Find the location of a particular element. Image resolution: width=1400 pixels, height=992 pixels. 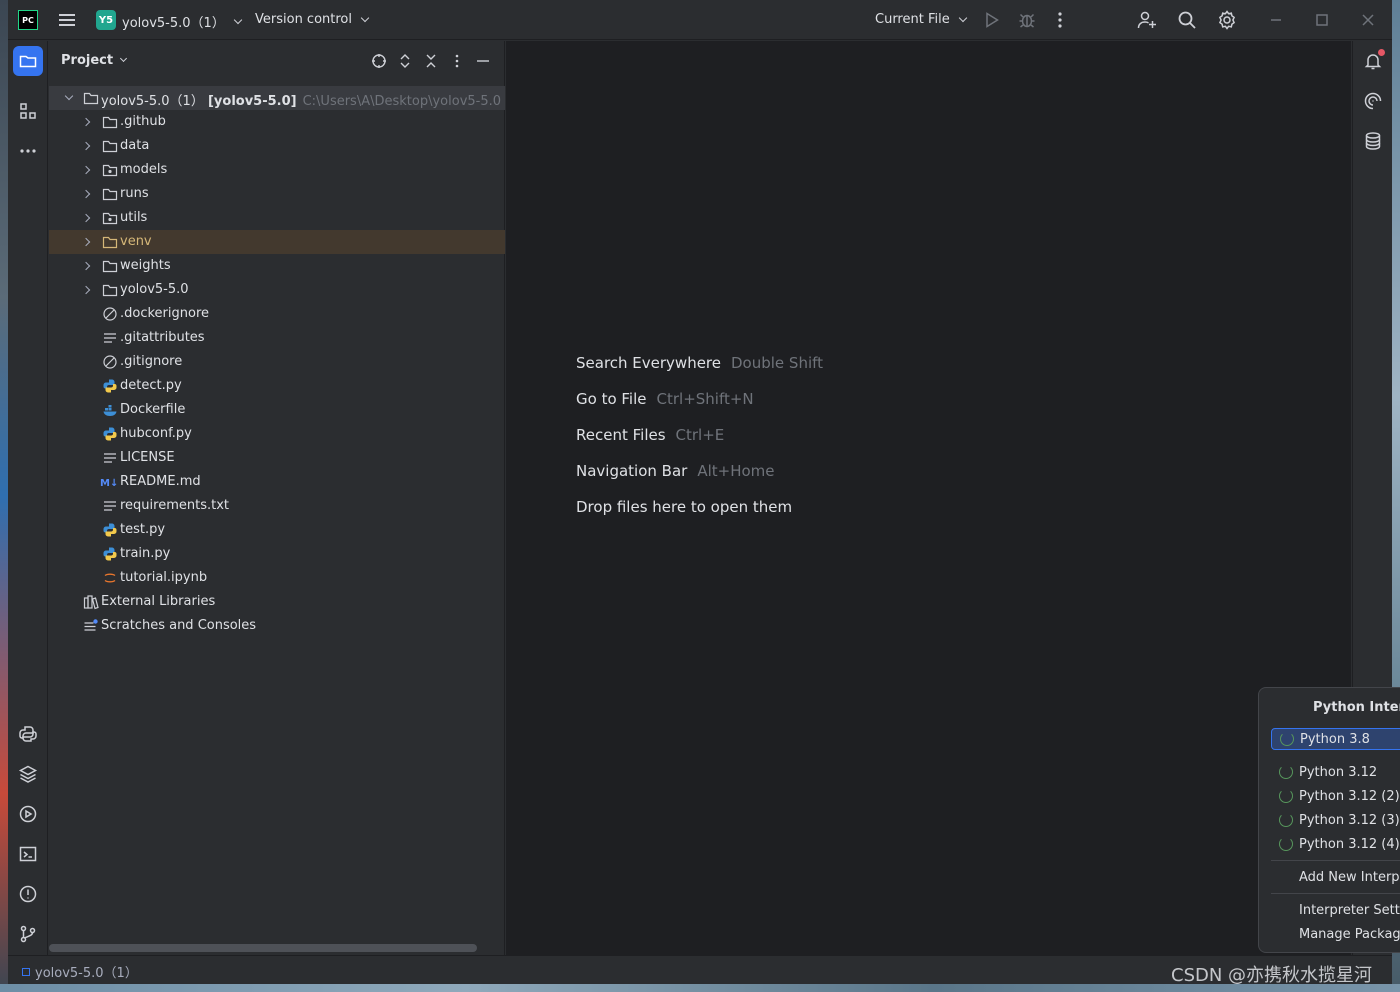

select-opened-file-icon is located at coordinates (379, 61).